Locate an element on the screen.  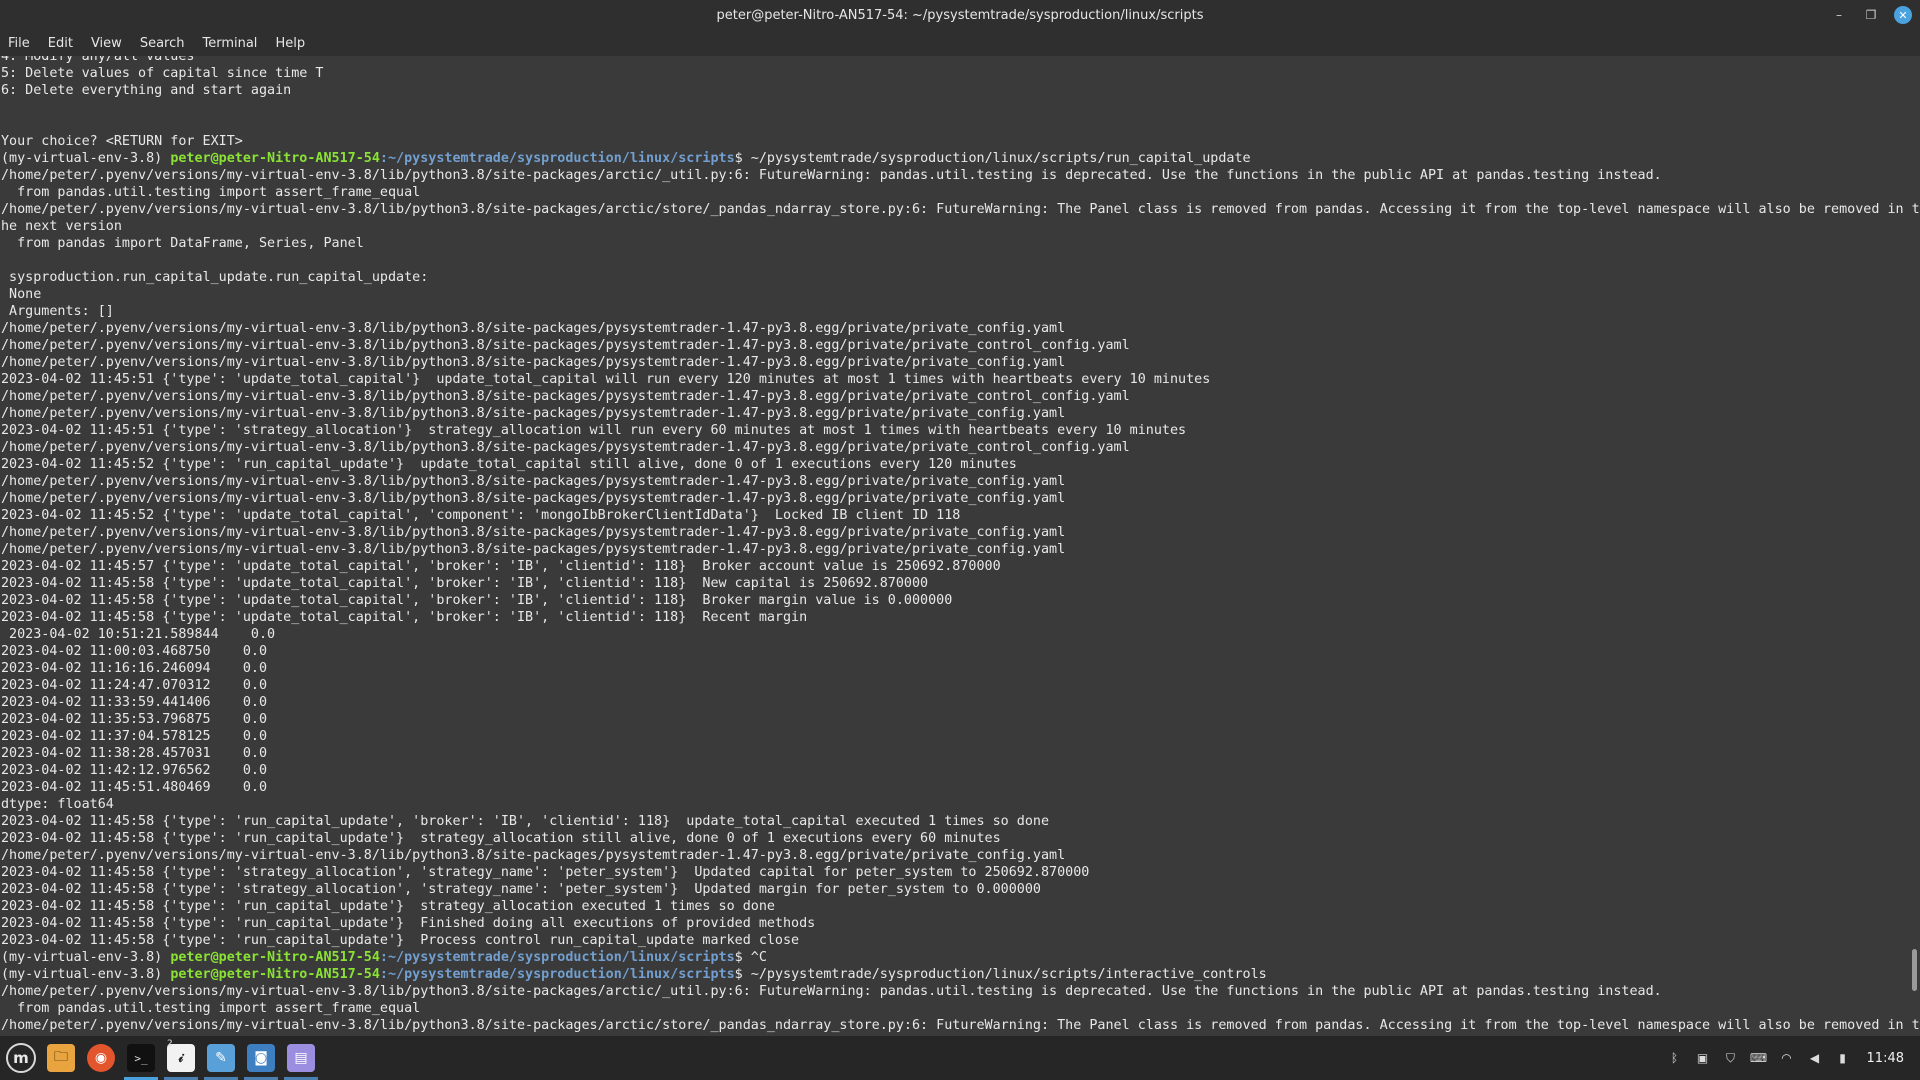
clock: 11:48 is located at coordinates (1885, 1058).